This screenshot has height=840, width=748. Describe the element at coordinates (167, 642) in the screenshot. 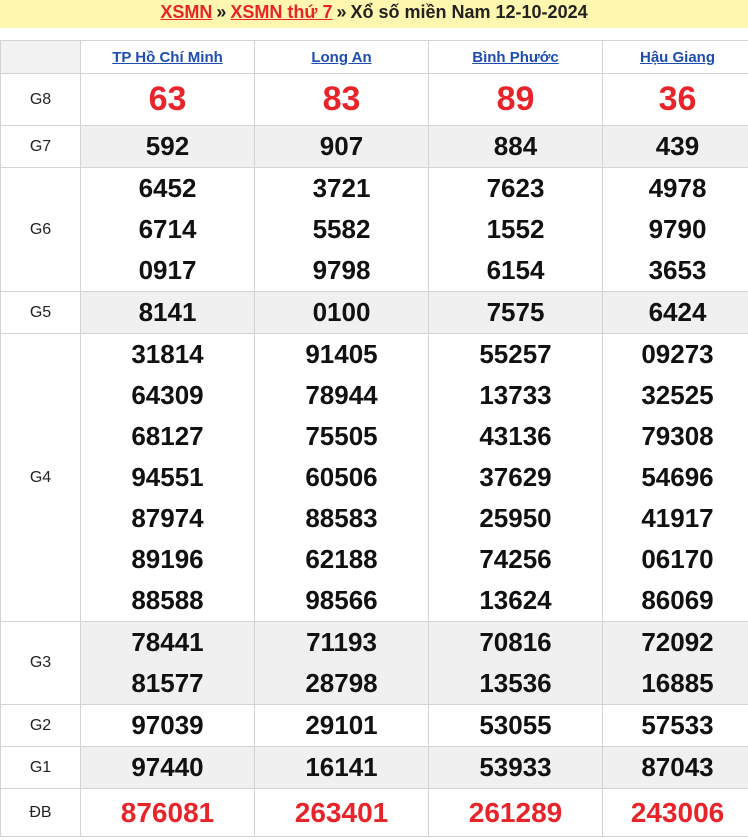

I see `prize-value: 78441` at that location.